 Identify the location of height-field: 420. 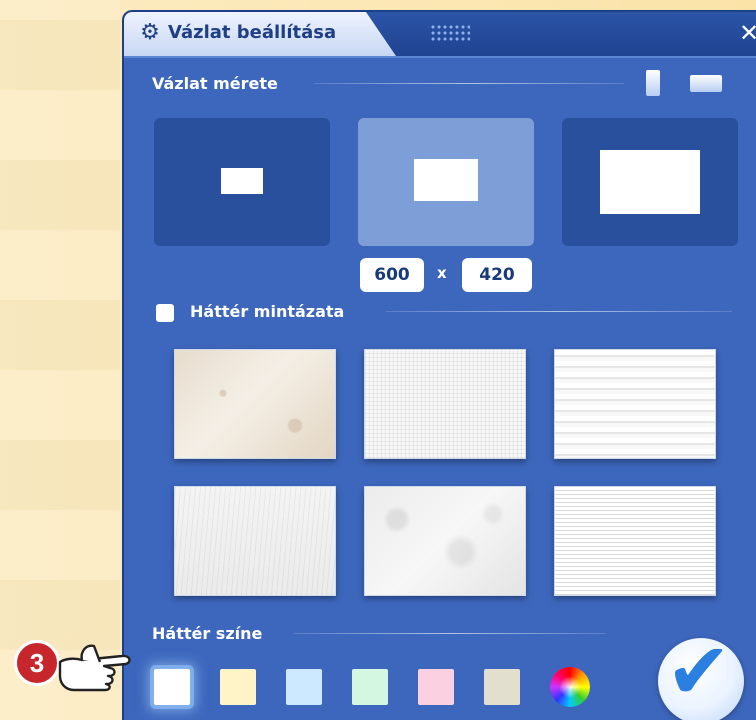
(497, 275).